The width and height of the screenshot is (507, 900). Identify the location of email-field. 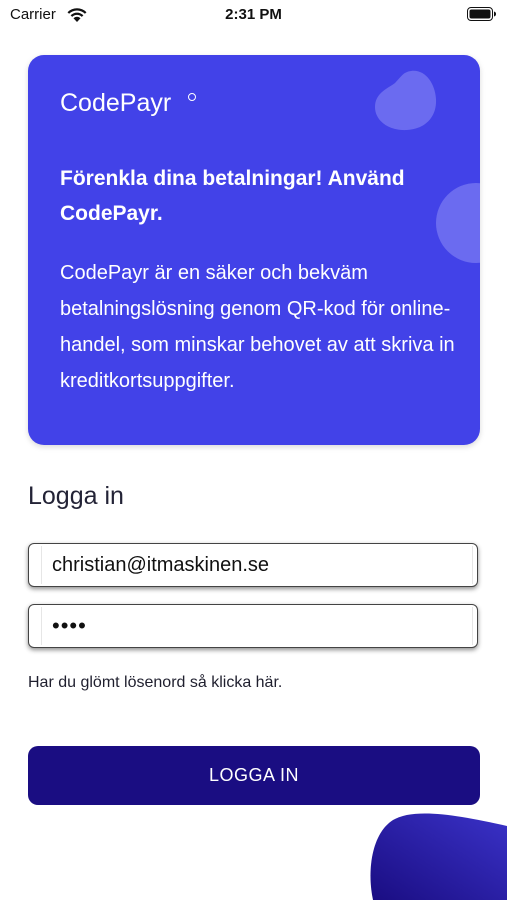
(253, 565).